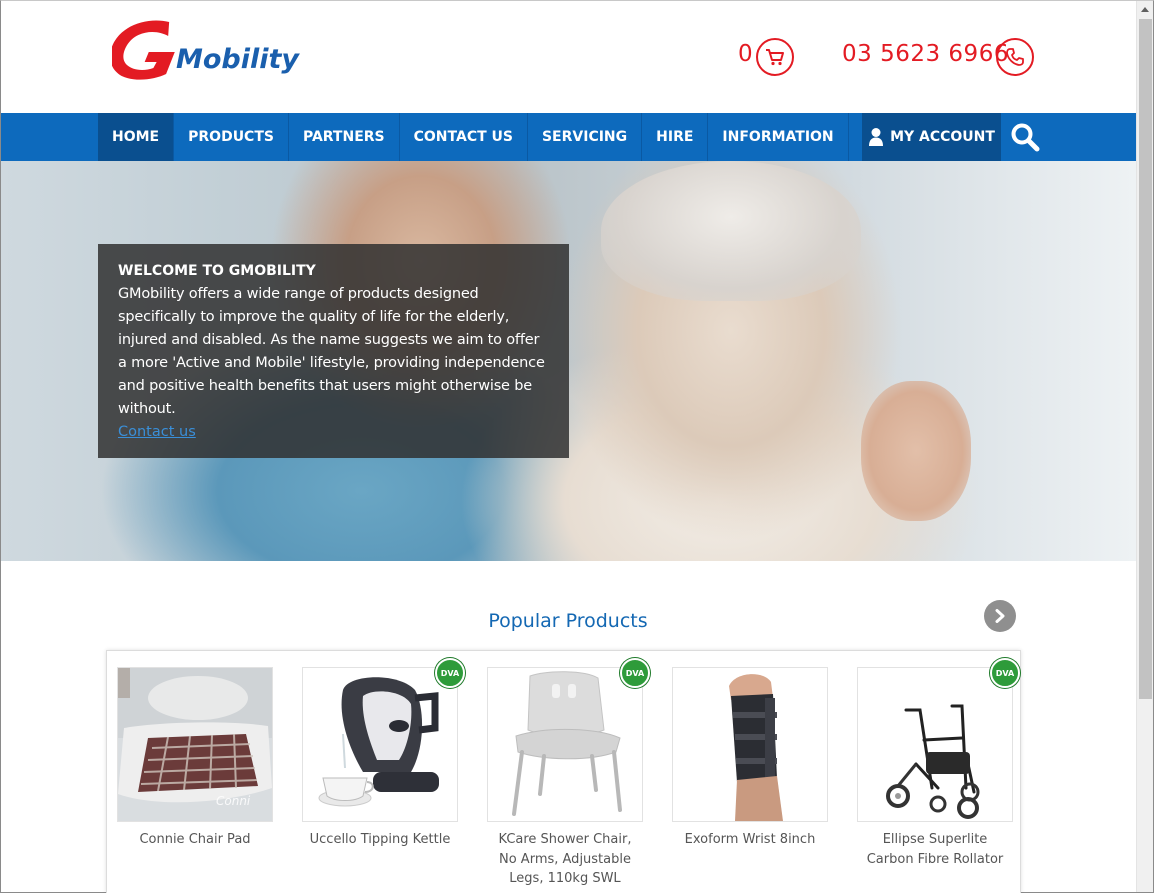  I want to click on chevron-right-icon, so click(1000, 616).